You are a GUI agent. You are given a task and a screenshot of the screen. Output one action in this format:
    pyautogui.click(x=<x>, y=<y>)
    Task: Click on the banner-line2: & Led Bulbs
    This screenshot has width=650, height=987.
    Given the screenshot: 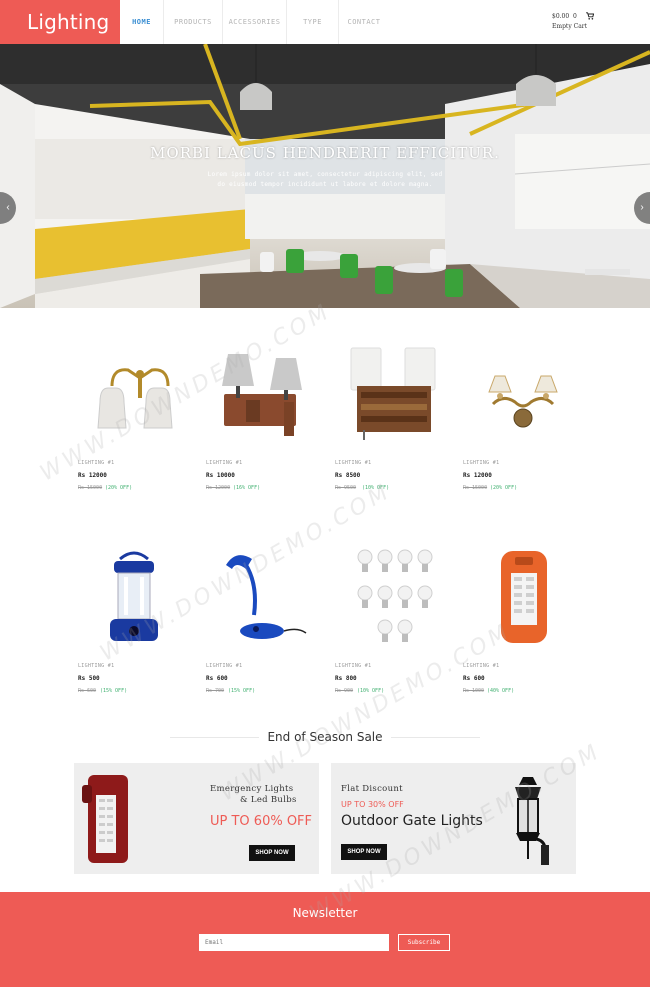 What is the action you would take?
    pyautogui.click(x=268, y=800)
    